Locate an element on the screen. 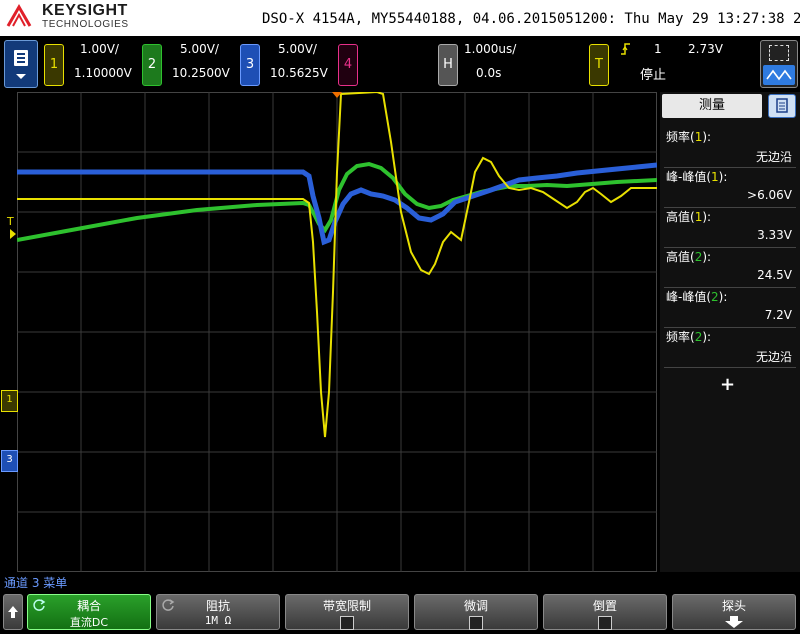 This screenshot has height=634, width=800. softkey-invert: 倒置 is located at coordinates (605, 612).